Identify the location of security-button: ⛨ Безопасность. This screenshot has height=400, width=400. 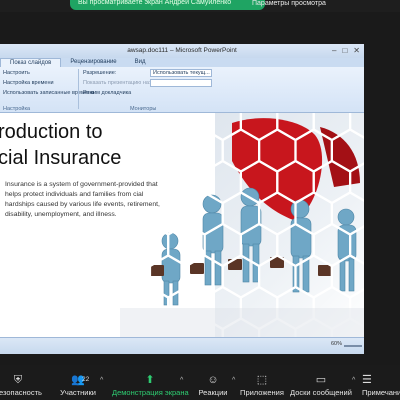
(21, 385).